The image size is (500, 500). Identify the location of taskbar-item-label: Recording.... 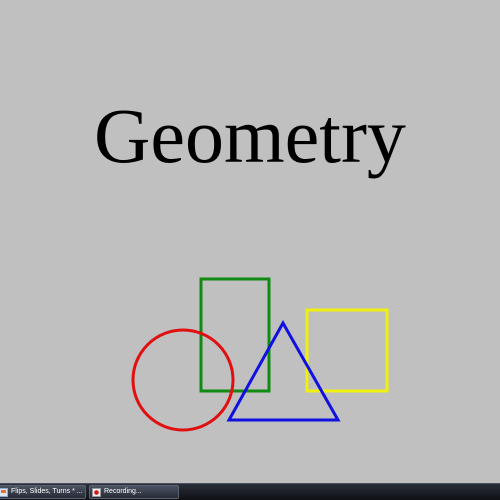
(123, 491).